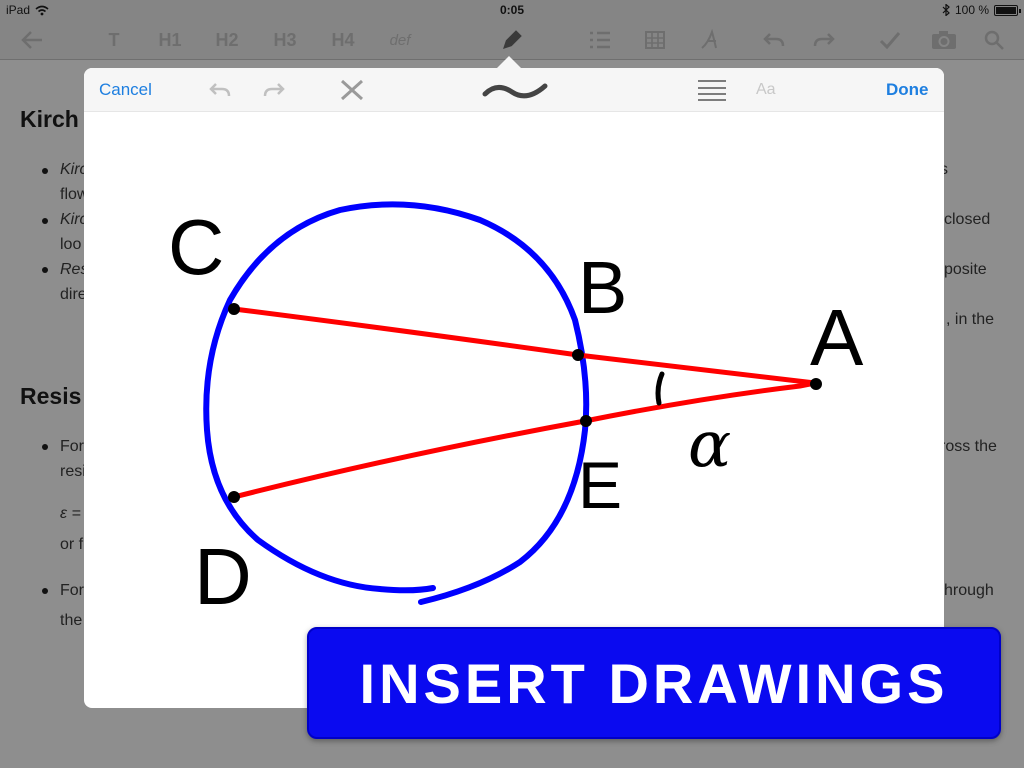  Describe the element at coordinates (710, 40) in the screenshot. I see `font-style-icon` at that location.